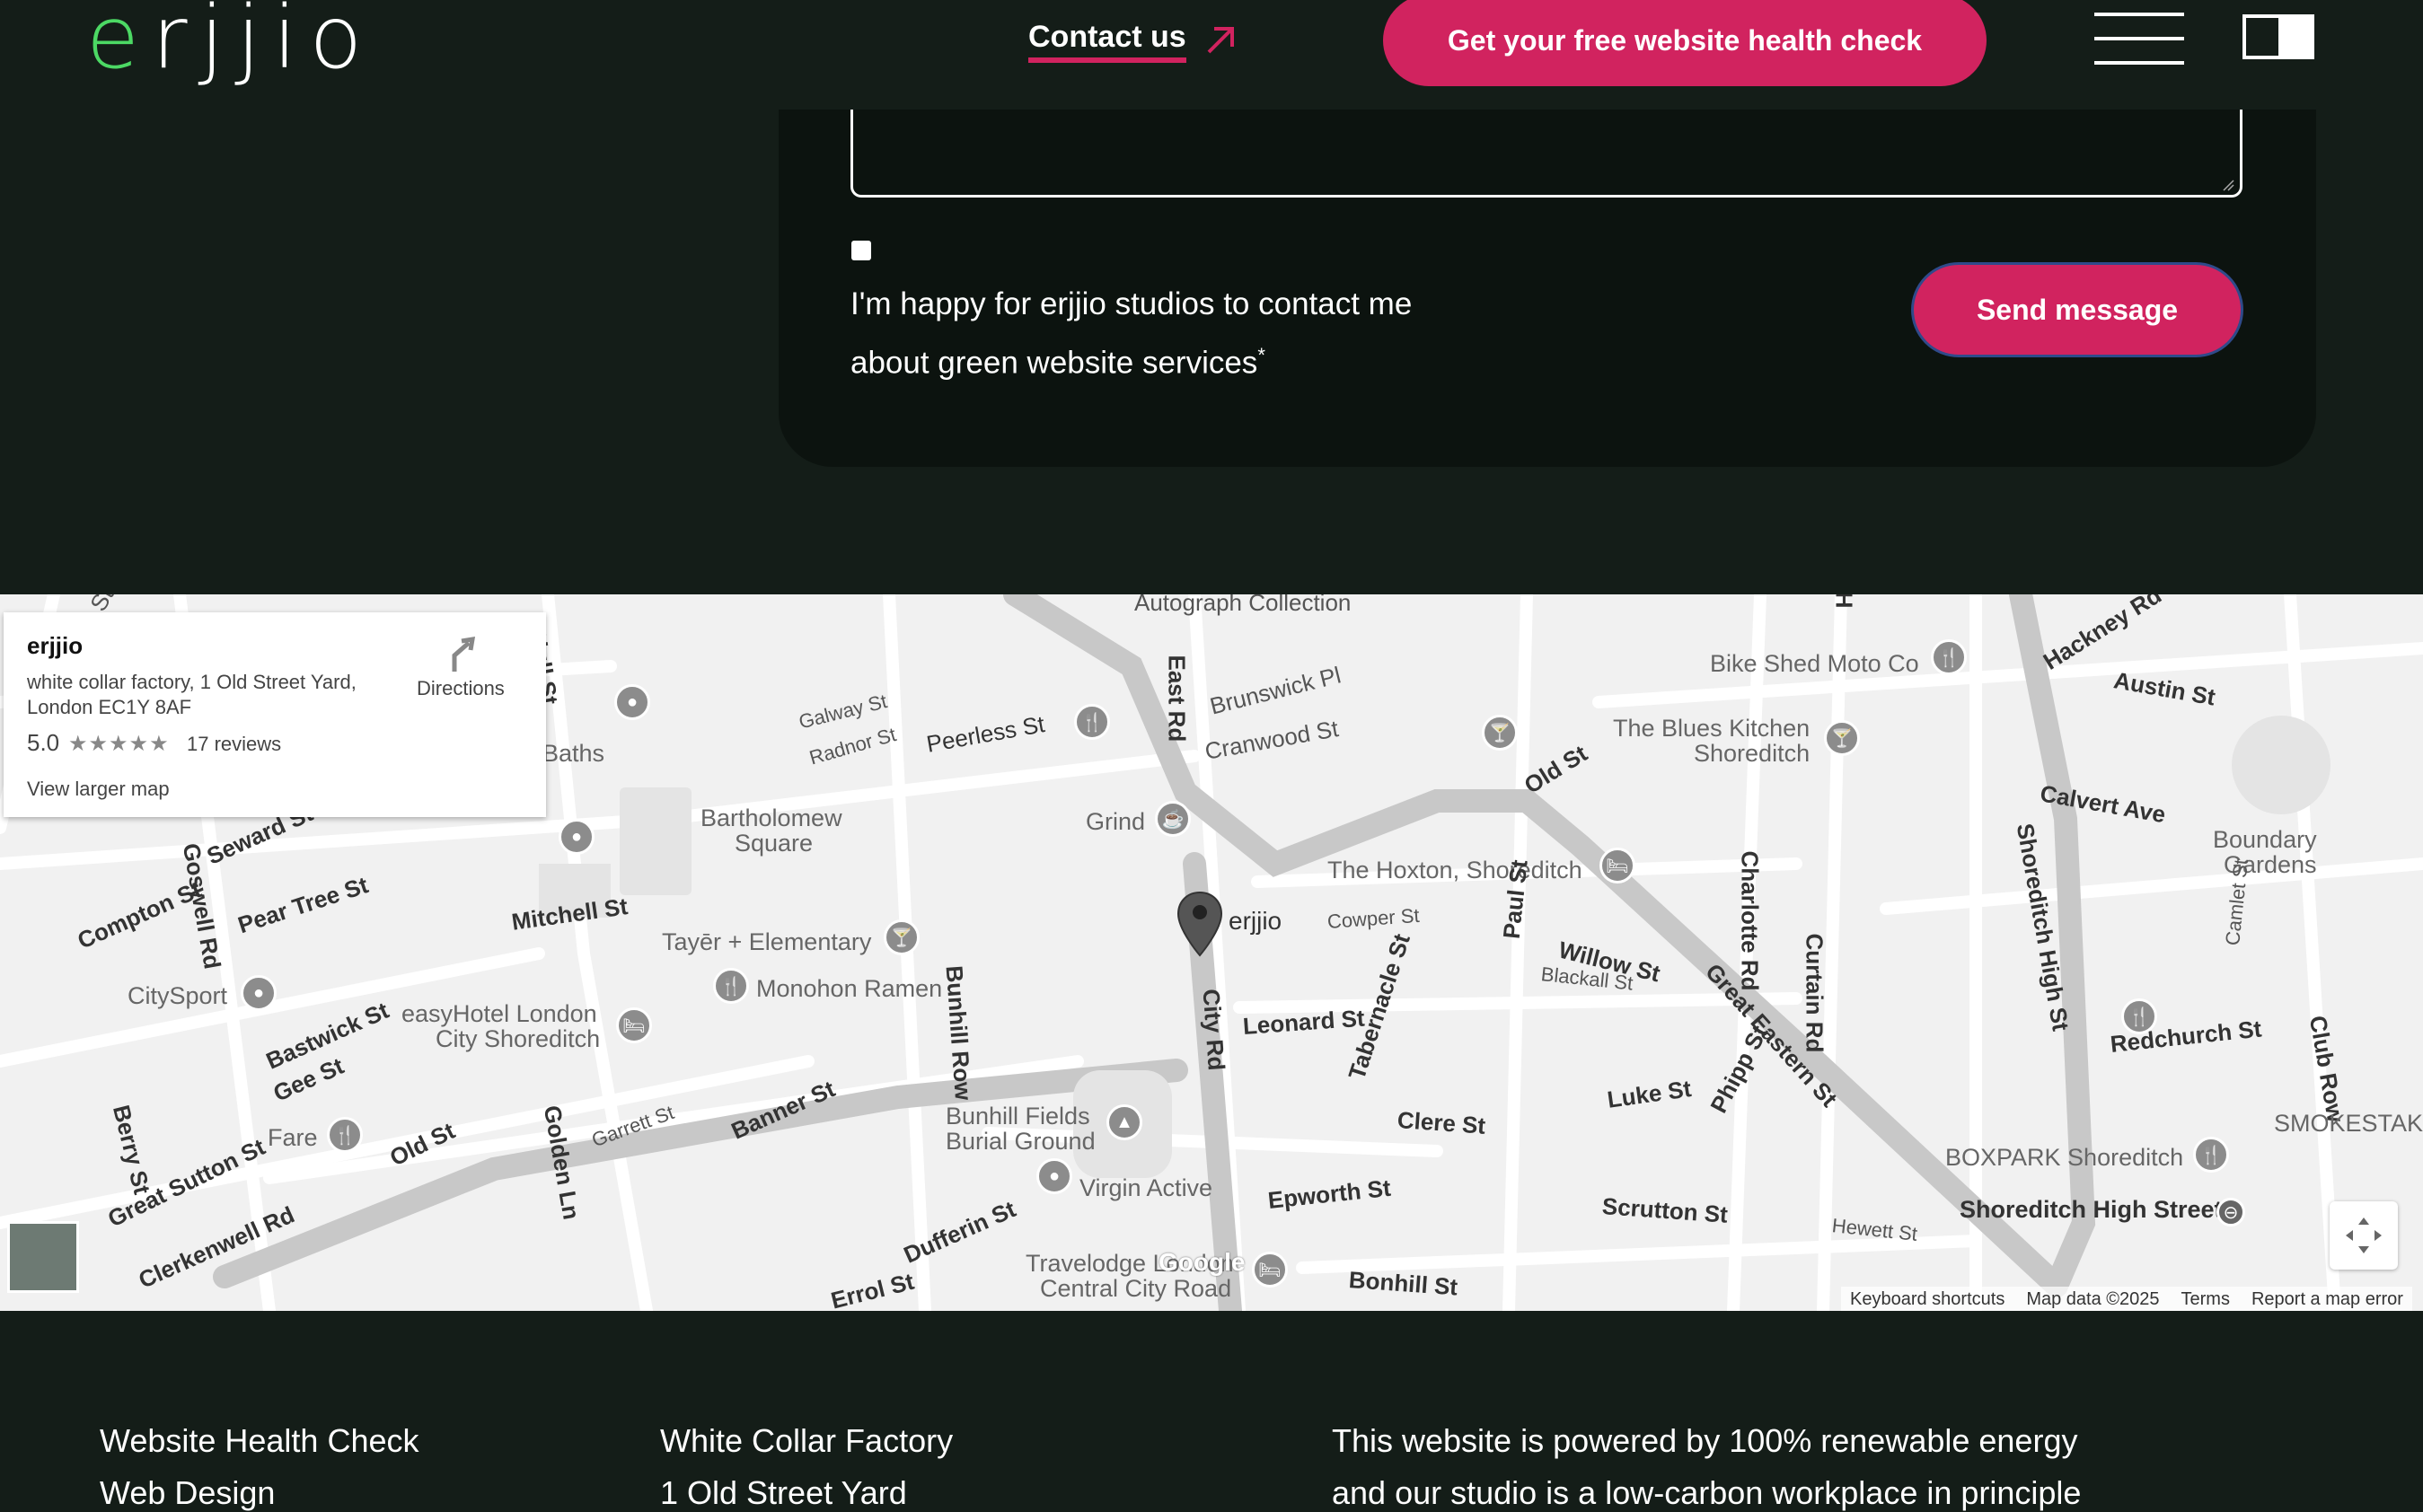 The height and width of the screenshot is (1512, 2423). I want to click on contact-label: Contact us, so click(1107, 41).